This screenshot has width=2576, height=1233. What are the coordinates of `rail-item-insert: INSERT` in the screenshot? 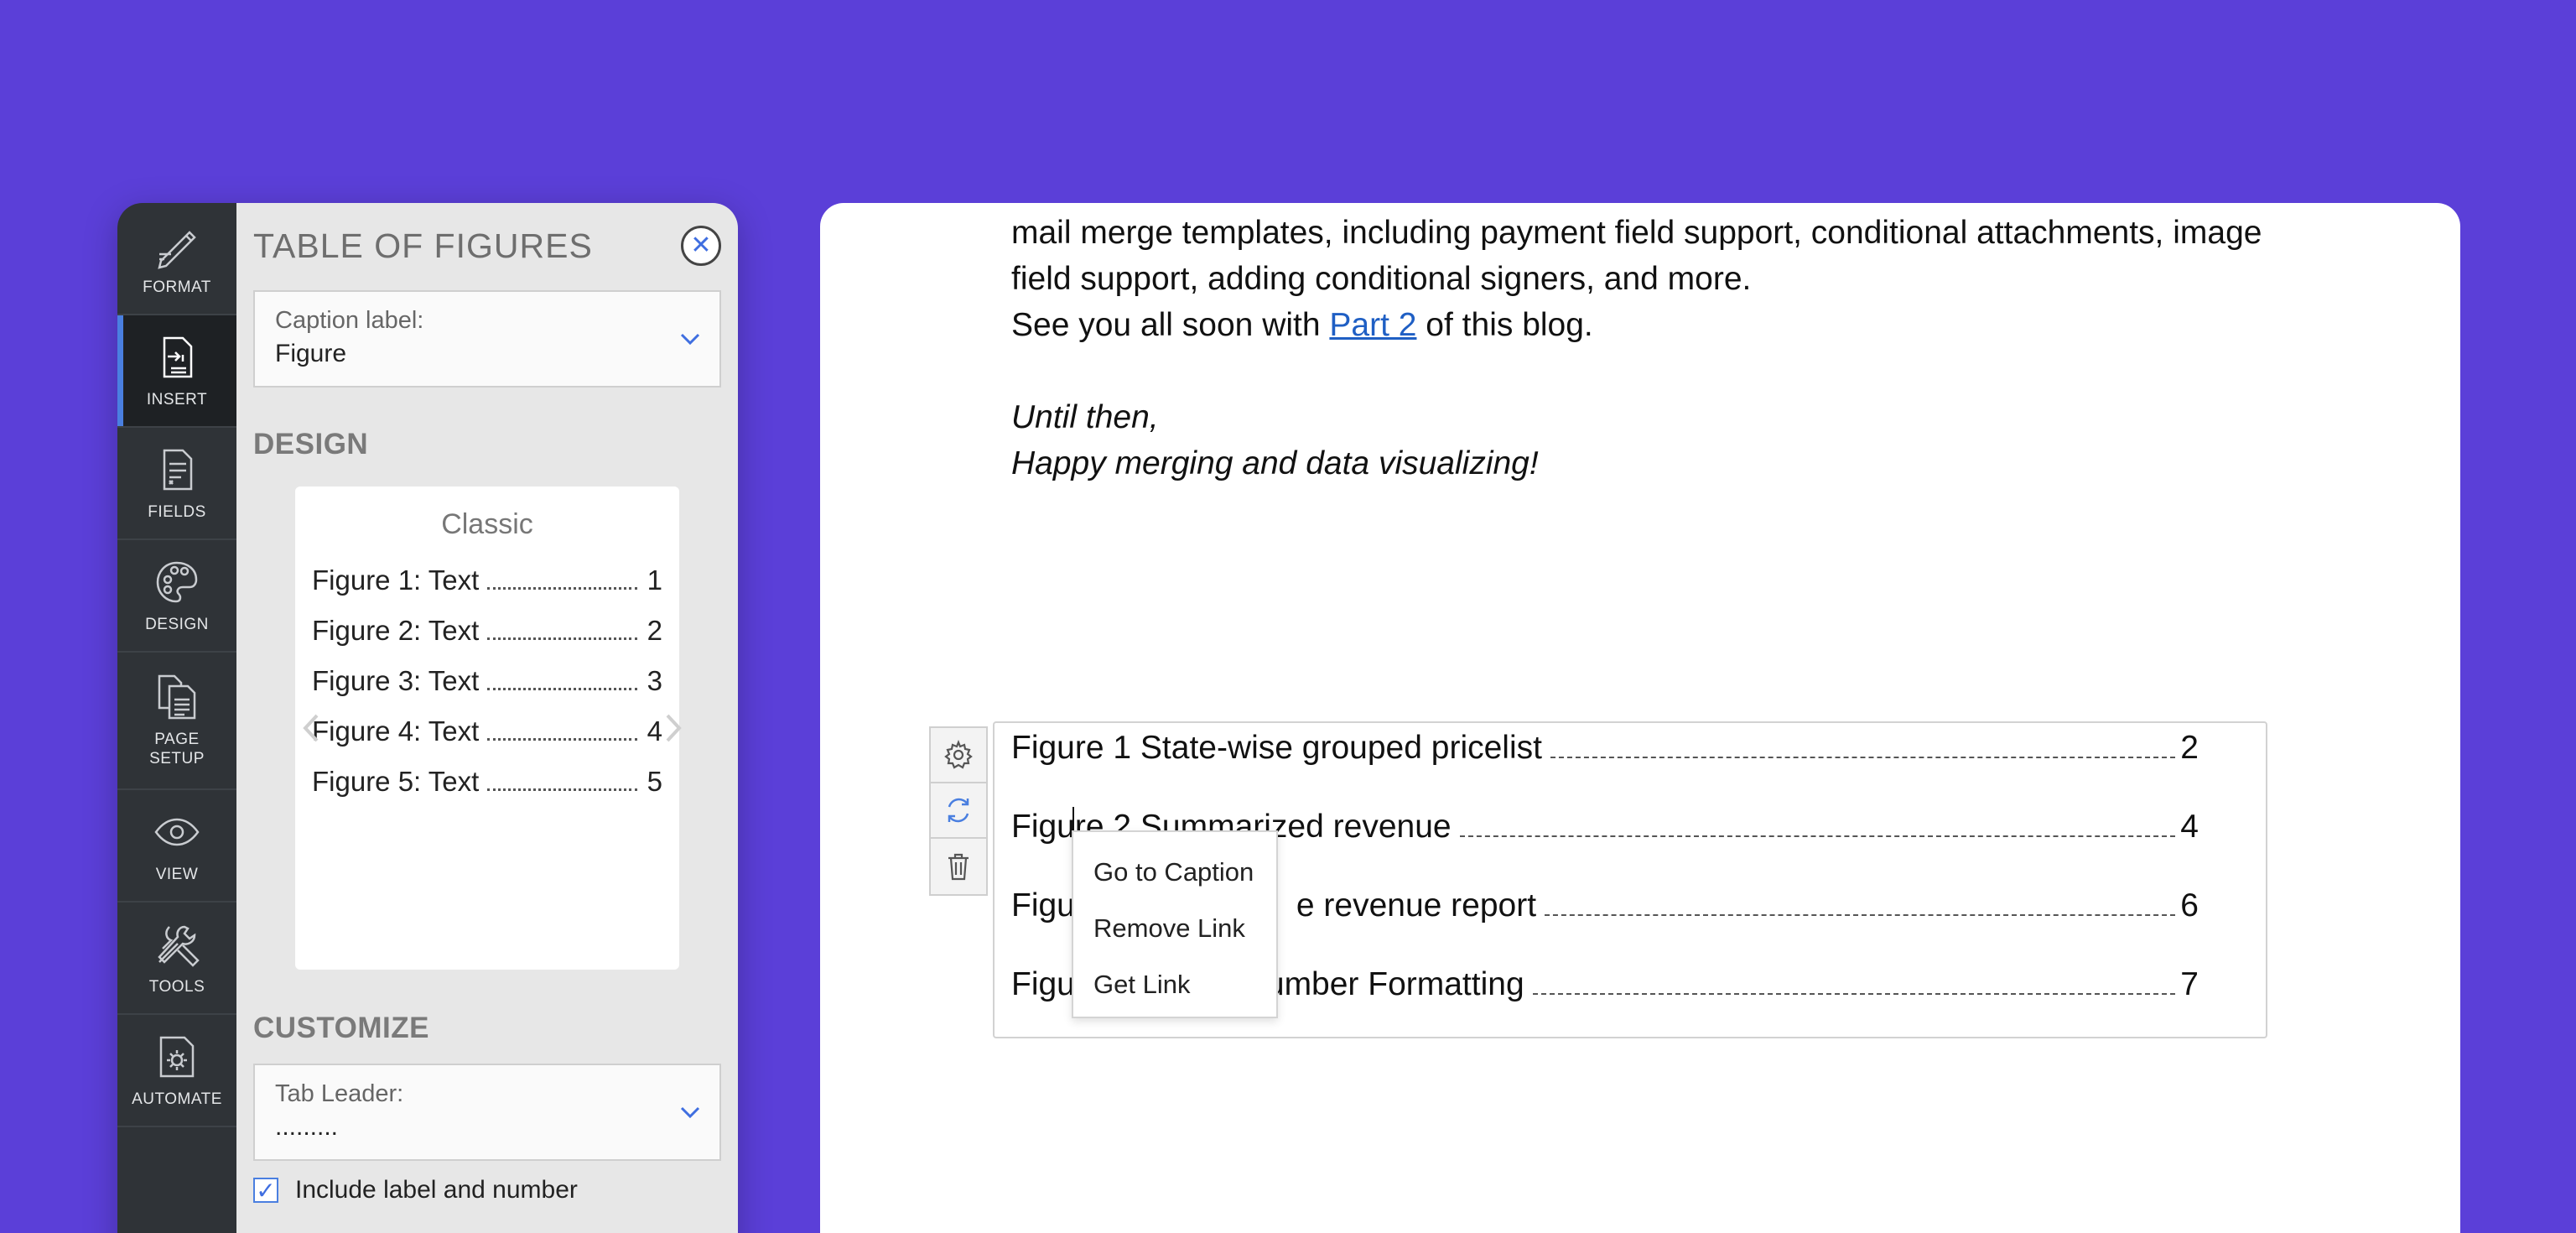 It's located at (176, 371).